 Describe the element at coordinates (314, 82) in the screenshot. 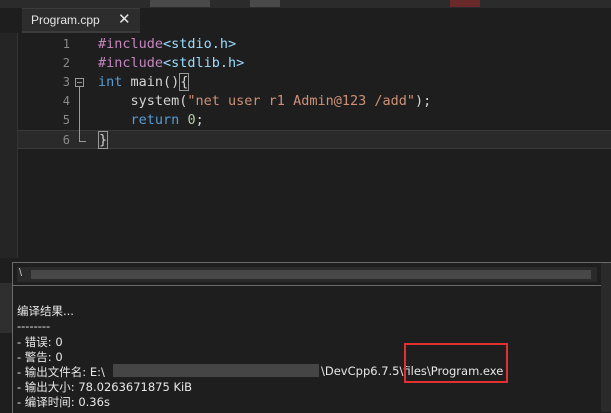

I see `code-line: 3 int main(){` at that location.